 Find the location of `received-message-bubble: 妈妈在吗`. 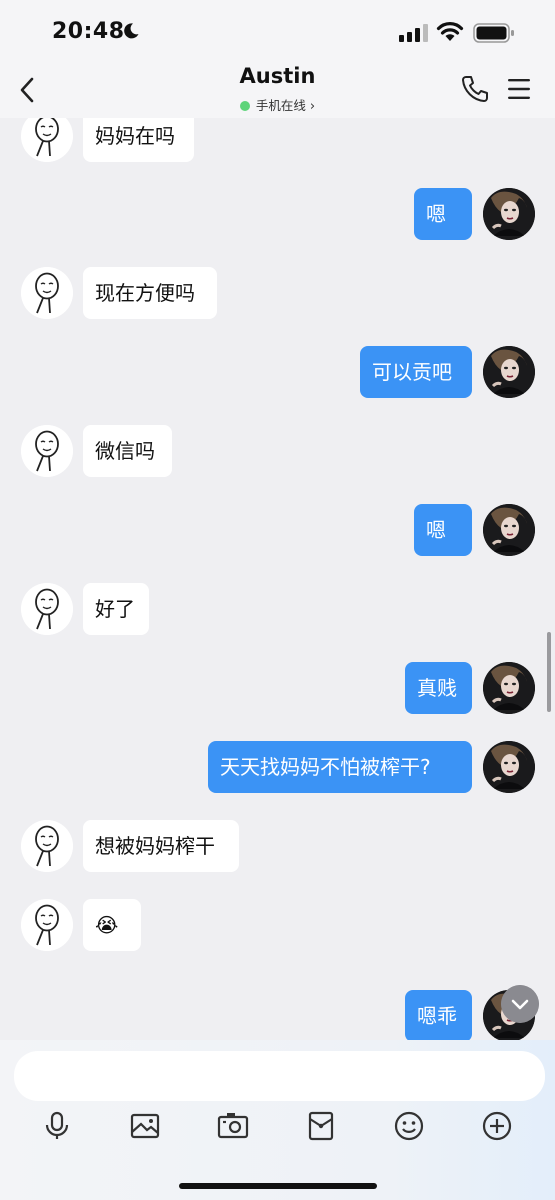

received-message-bubble: 妈妈在吗 is located at coordinates (138, 140).